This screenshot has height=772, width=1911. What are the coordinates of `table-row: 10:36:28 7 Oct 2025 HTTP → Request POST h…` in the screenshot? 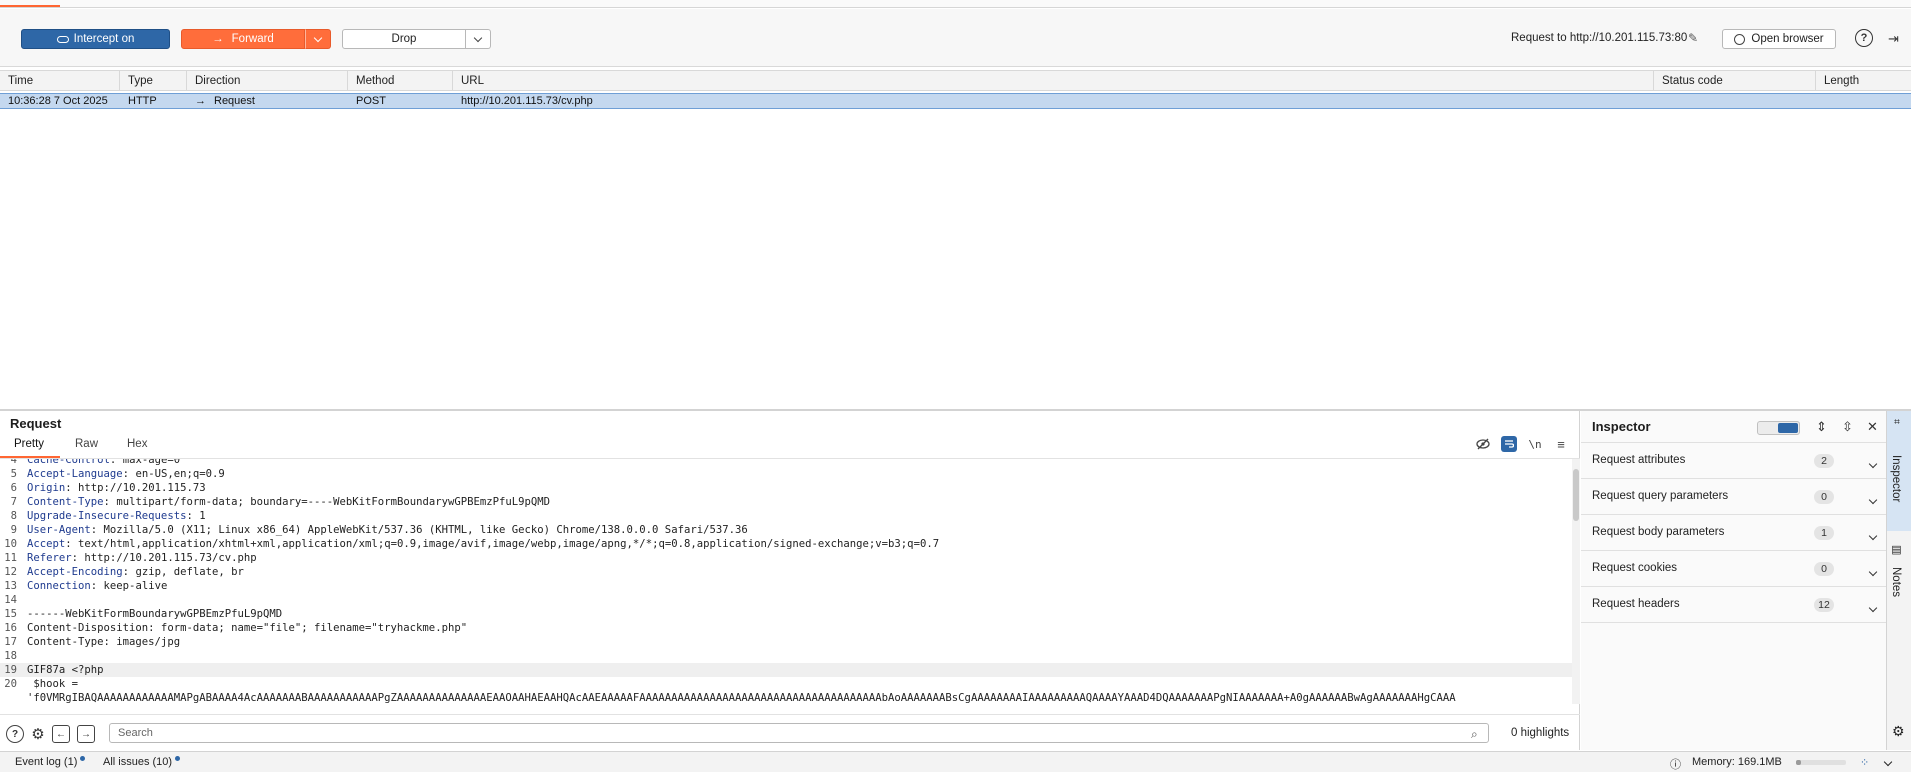 It's located at (955, 101).